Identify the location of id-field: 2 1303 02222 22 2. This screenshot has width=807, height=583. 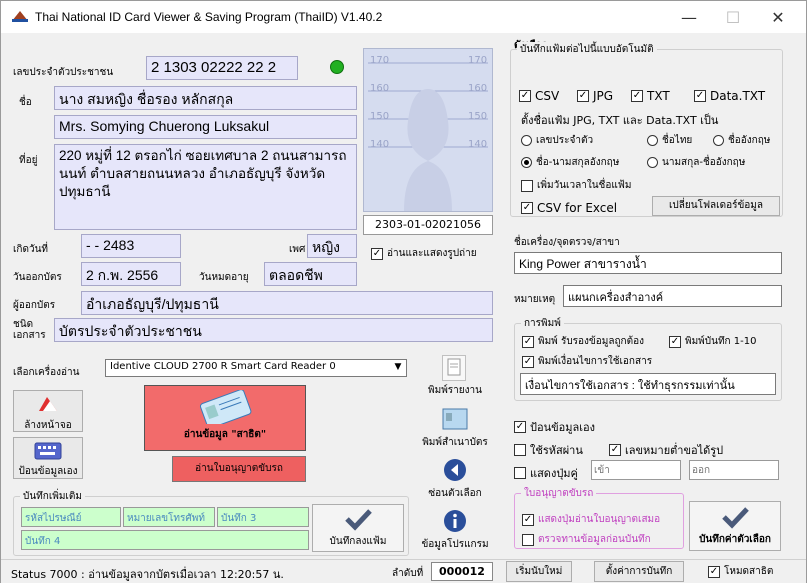
(222, 68).